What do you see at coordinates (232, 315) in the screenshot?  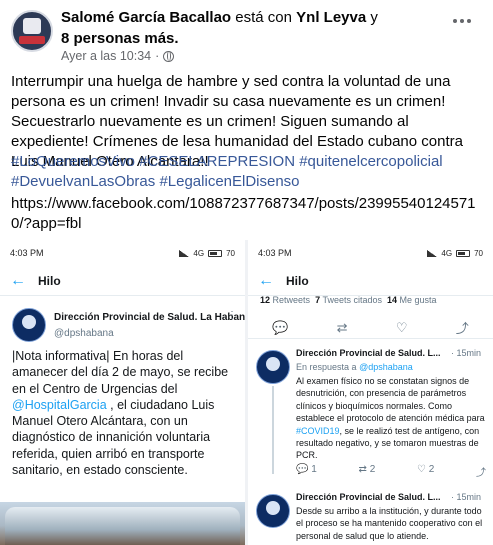 I see `tweet-more-icon: ⋮` at bounding box center [232, 315].